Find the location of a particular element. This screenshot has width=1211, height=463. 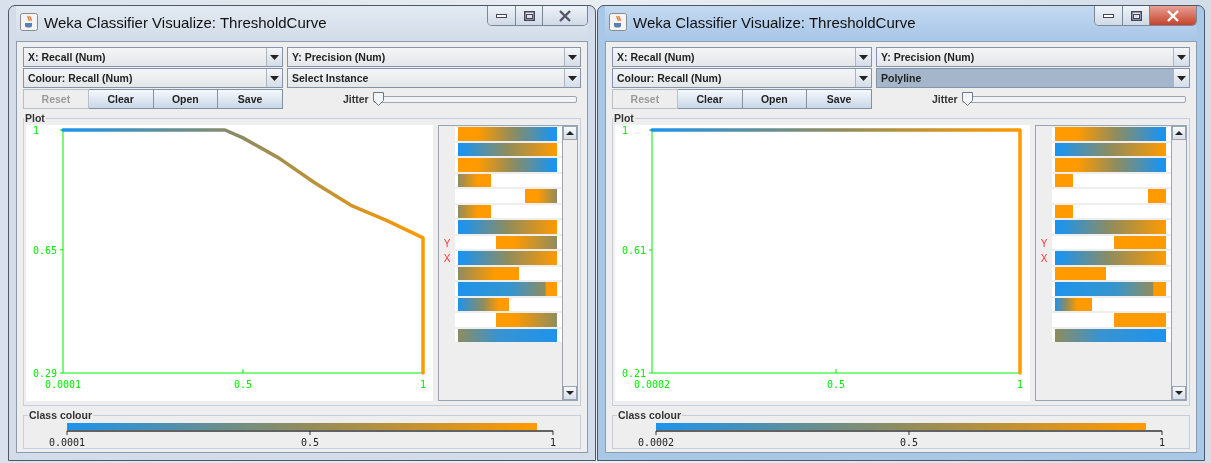

tick-label: 0.61 is located at coordinates (634, 250).